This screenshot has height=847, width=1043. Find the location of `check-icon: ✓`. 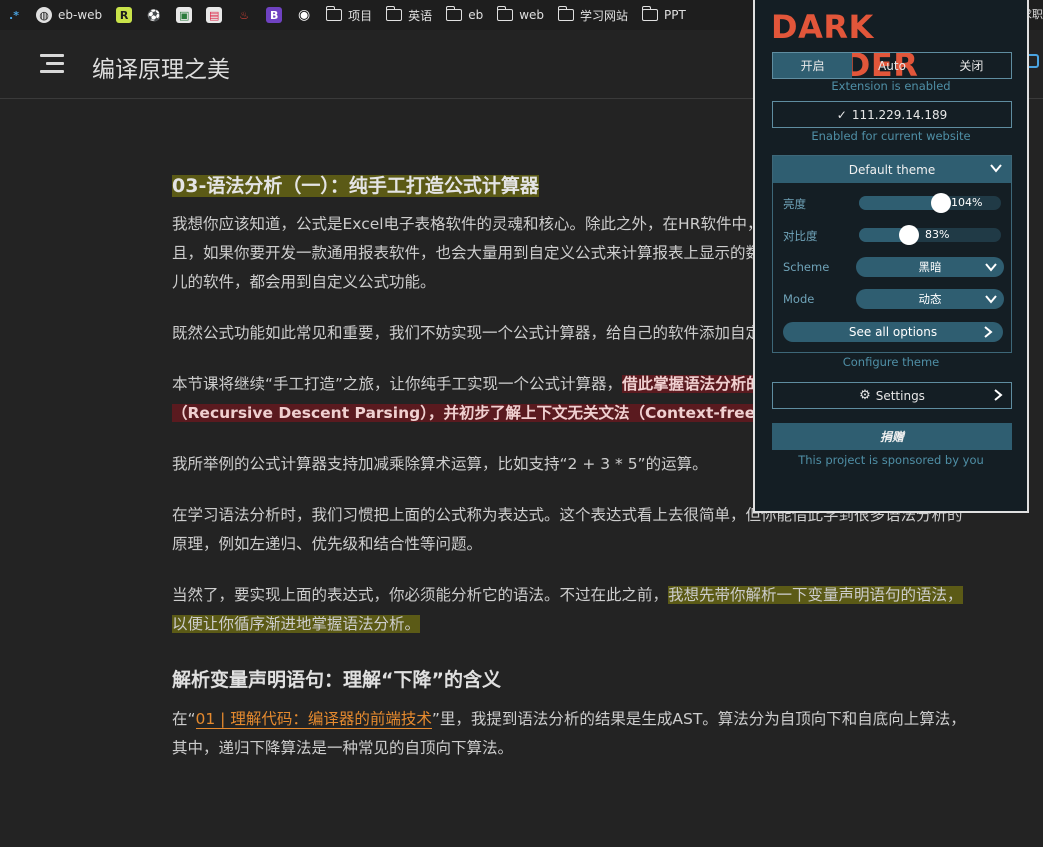

check-icon: ✓ is located at coordinates (841, 114).